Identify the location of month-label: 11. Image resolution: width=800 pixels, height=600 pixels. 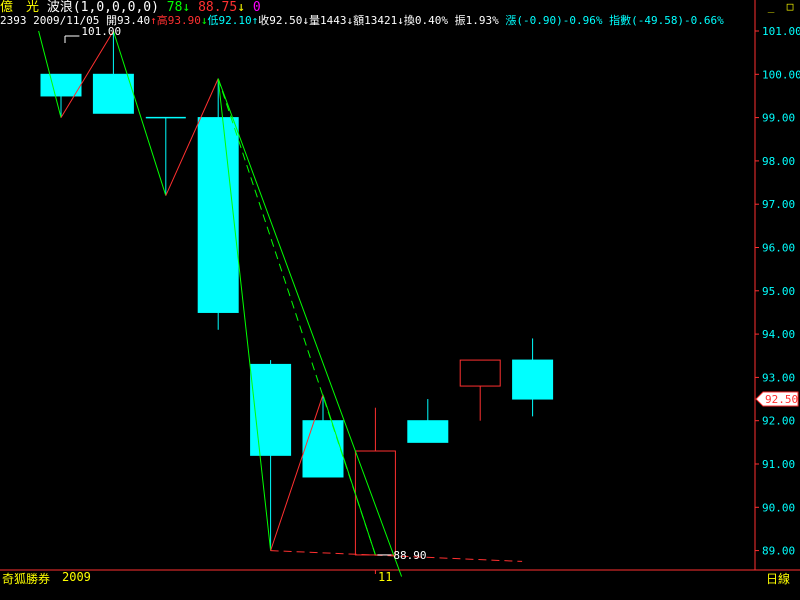
(385, 577).